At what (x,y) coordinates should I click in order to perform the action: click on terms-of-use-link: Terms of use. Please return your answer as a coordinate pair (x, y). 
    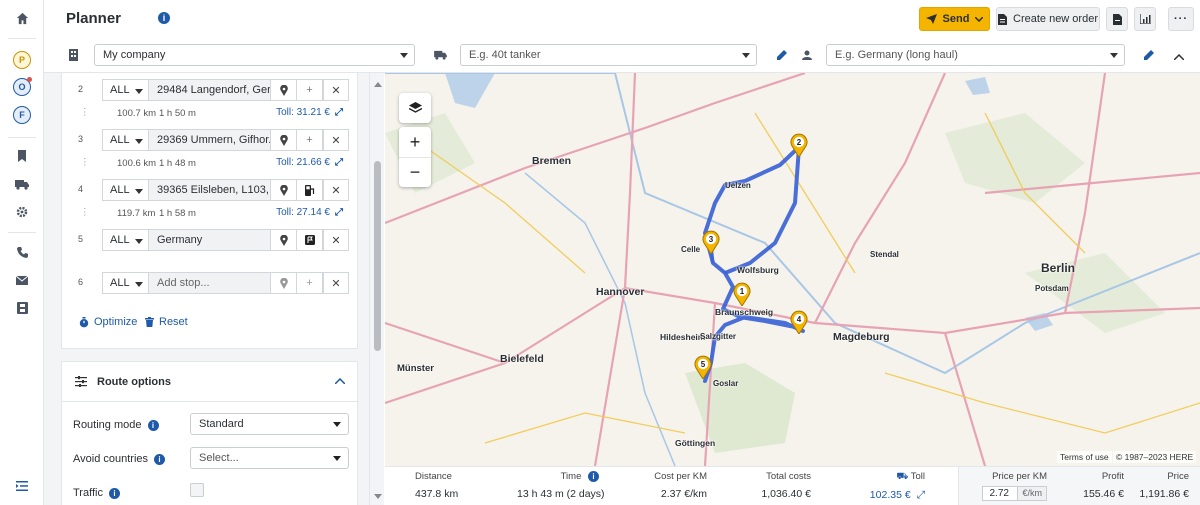
    Looking at the image, I should click on (1084, 457).